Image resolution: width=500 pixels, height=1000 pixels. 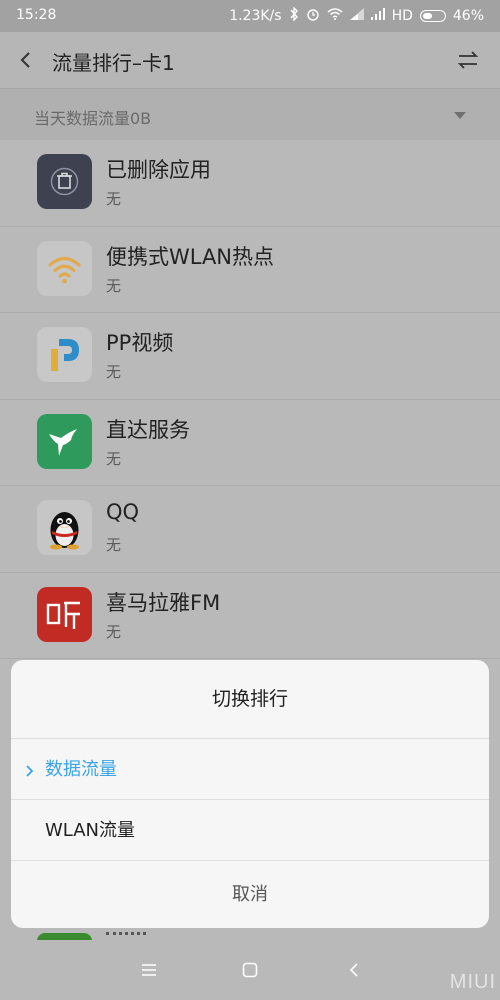 What do you see at coordinates (64, 441) in the screenshot?
I see `hummingbird-icon` at bounding box center [64, 441].